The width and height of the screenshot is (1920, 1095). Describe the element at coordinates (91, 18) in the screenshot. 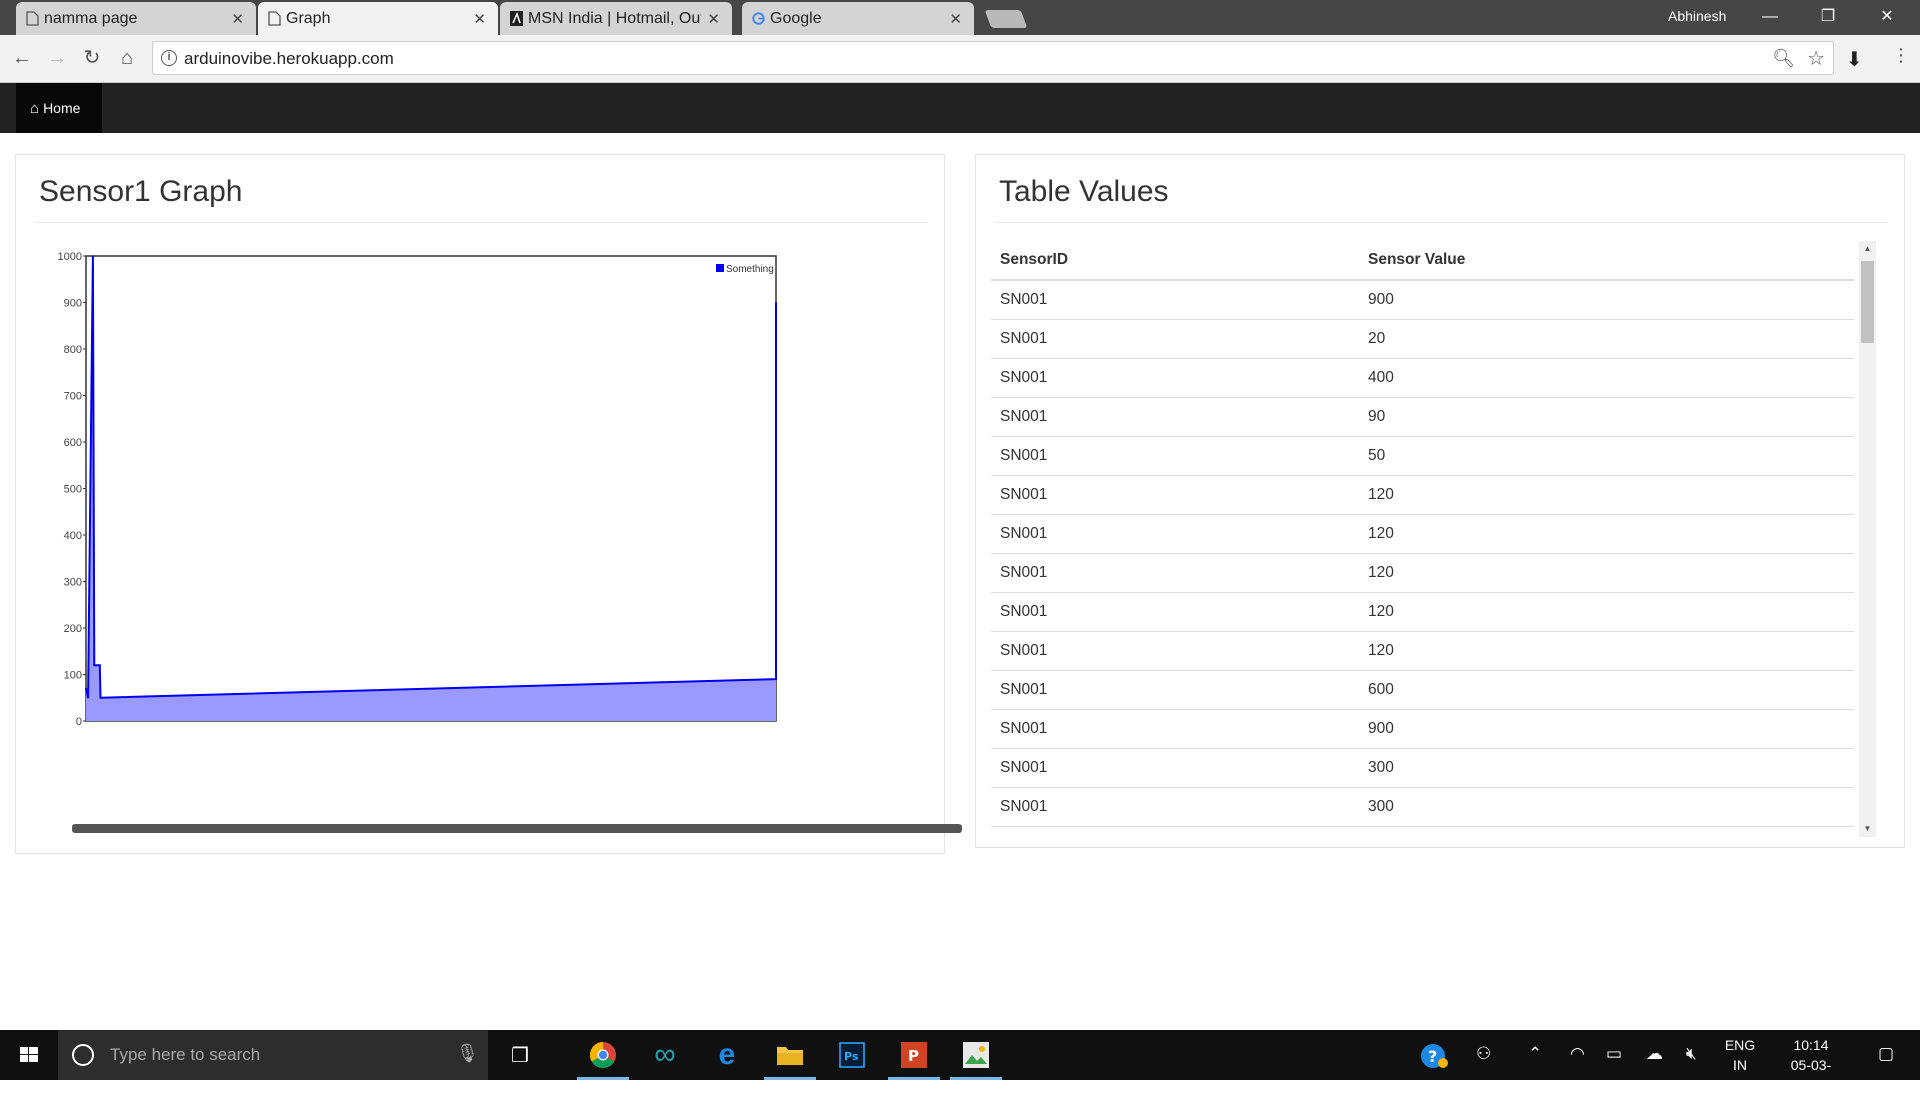

I see `tab-label: namma page` at that location.